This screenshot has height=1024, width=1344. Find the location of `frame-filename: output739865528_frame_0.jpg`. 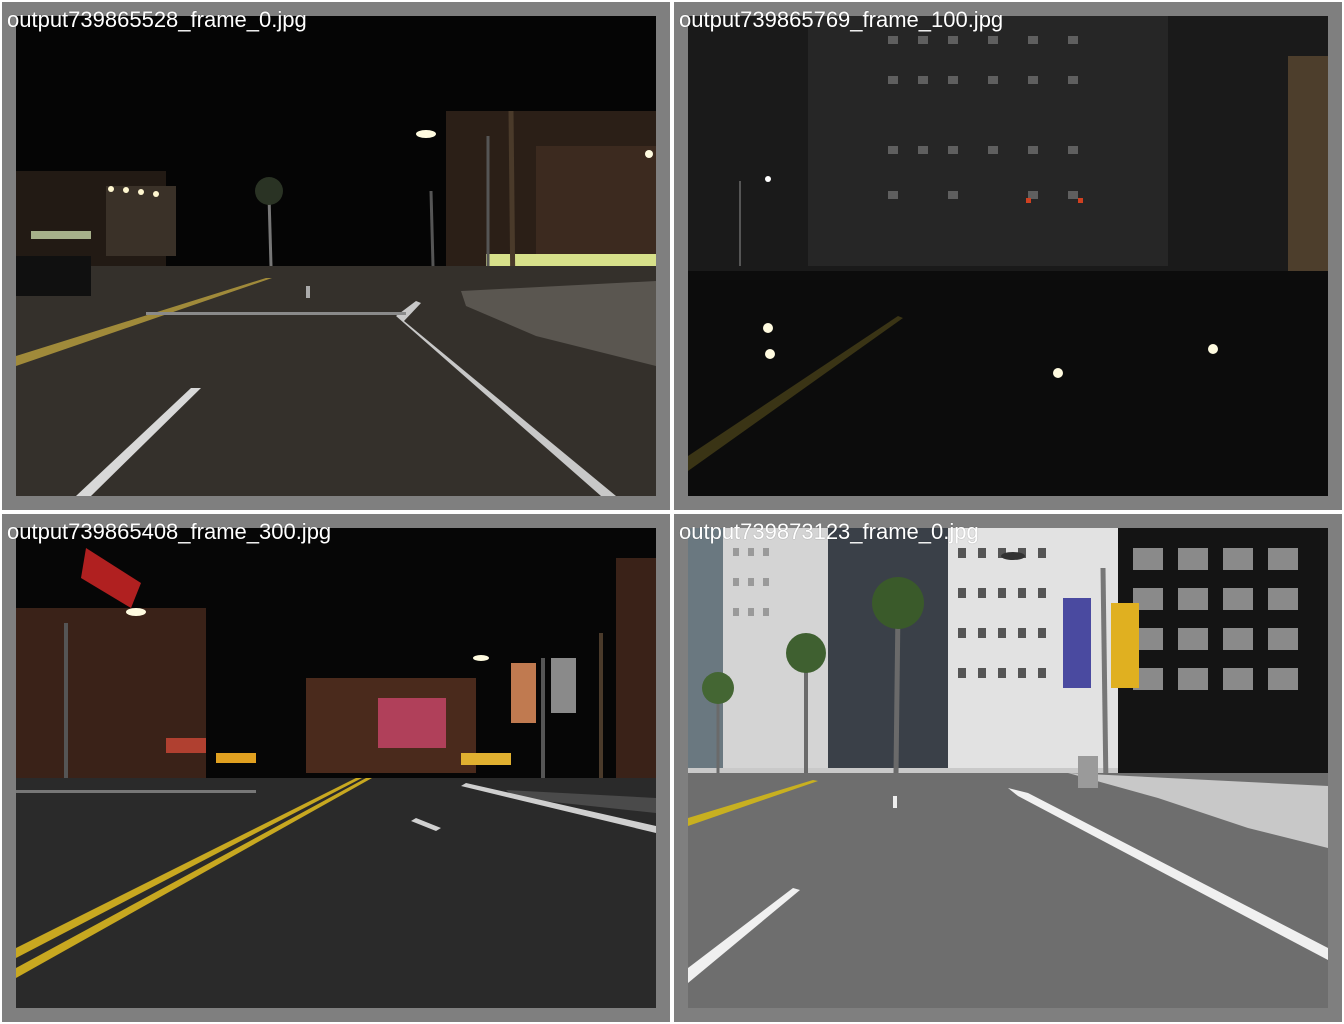

frame-filename: output739865528_frame_0.jpg is located at coordinates (157, 19).